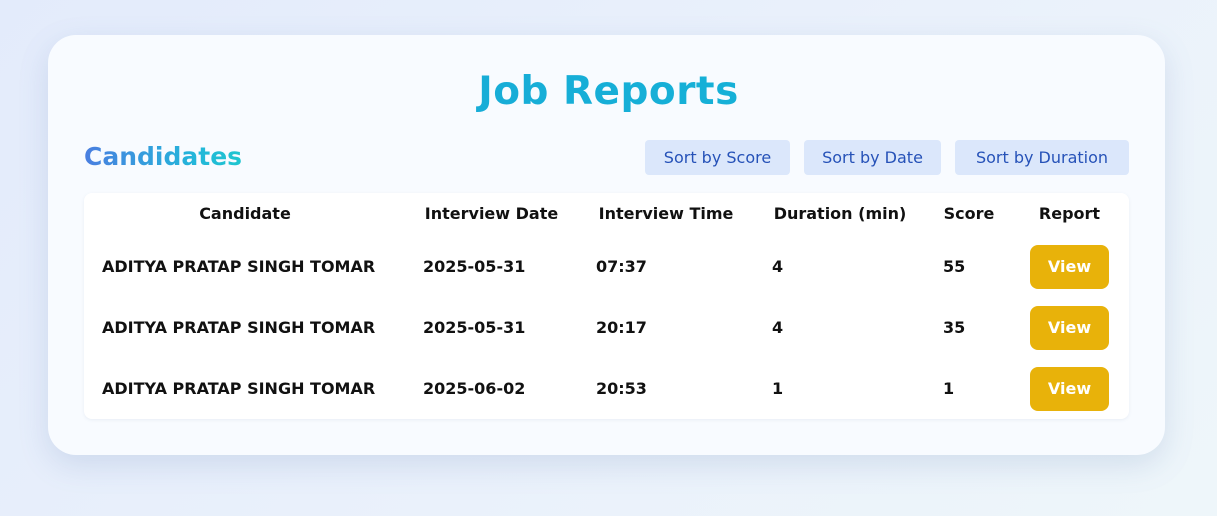  Describe the element at coordinates (954, 266) in the screenshot. I see `score-value: 55` at that location.